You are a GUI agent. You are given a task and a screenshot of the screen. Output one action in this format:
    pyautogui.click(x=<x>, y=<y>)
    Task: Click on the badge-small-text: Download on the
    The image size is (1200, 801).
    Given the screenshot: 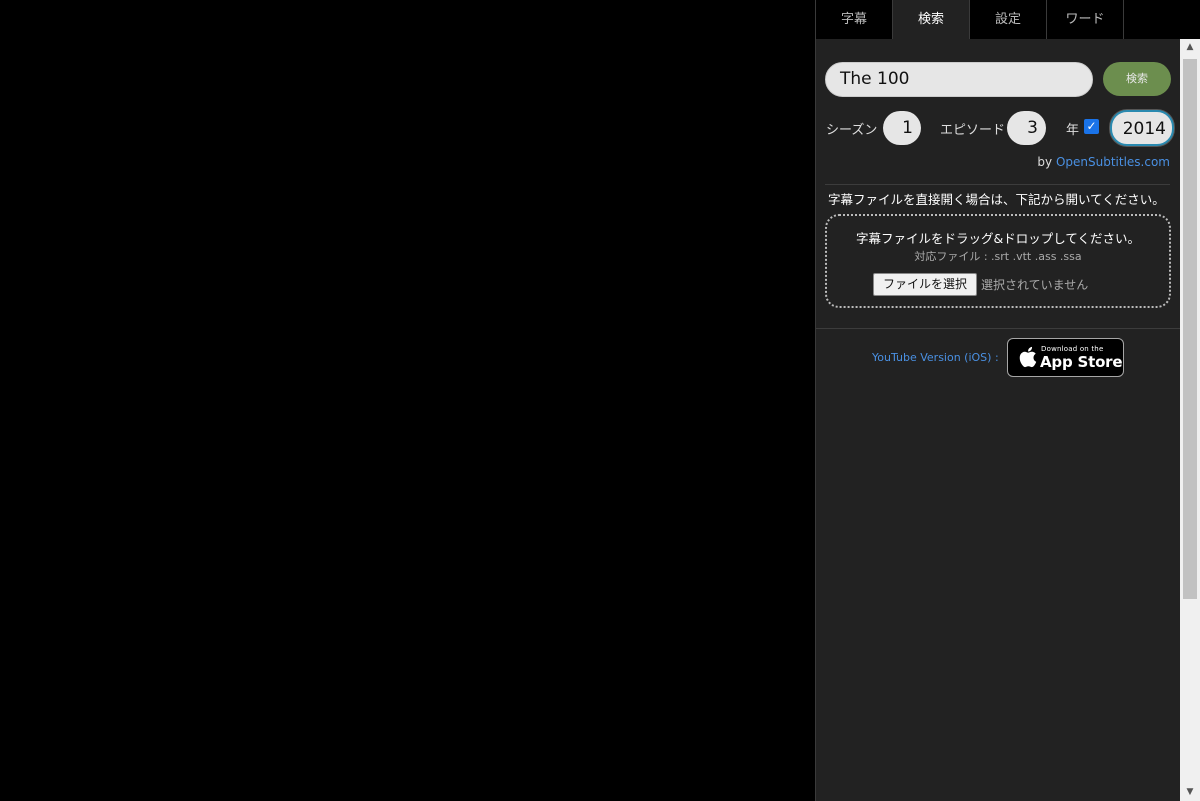 What is the action you would take?
    pyautogui.click(x=1072, y=349)
    